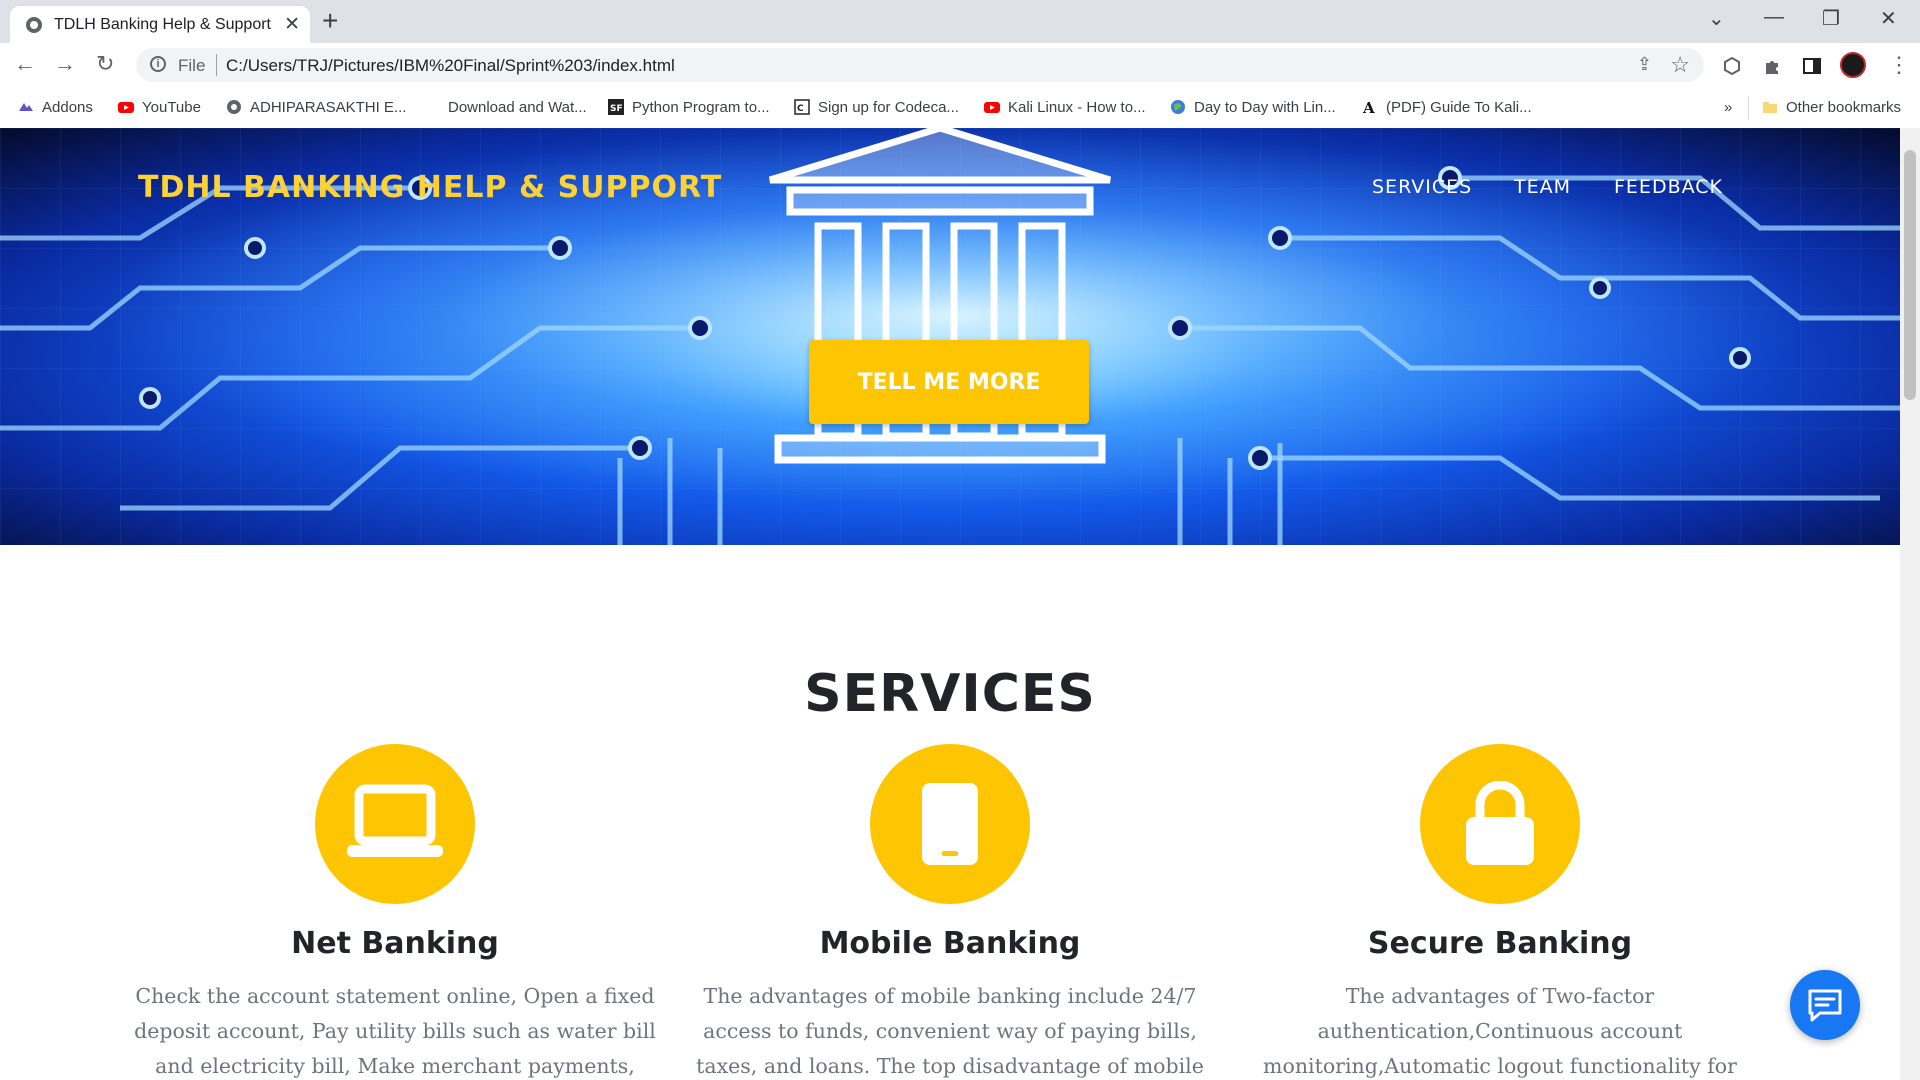 The image size is (1920, 1080). Describe the element at coordinates (1910, 604) in the screenshot. I see `page-scrollbar` at that location.